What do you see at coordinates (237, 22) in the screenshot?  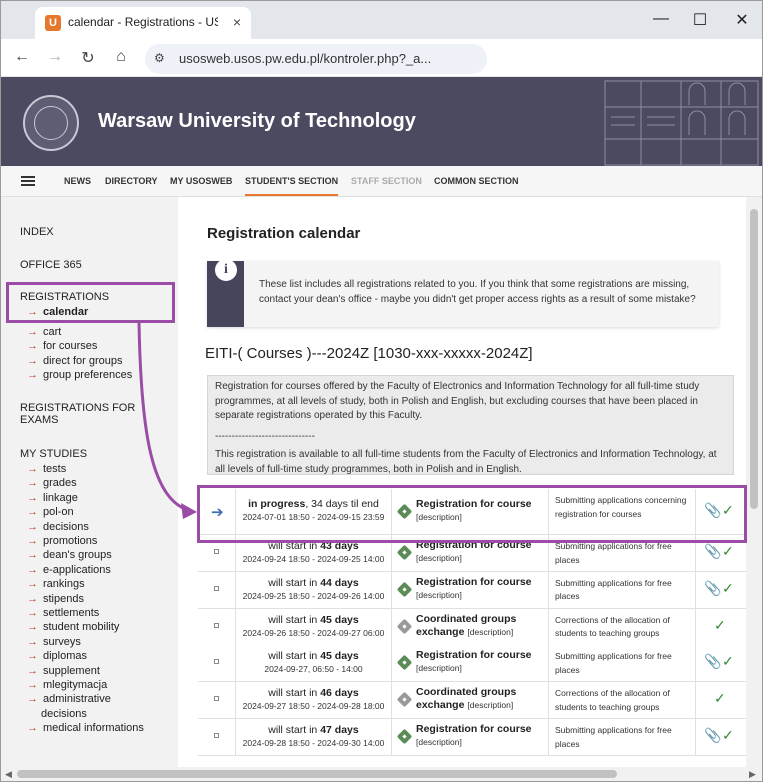 I see `tab-close-icon: ×` at bounding box center [237, 22].